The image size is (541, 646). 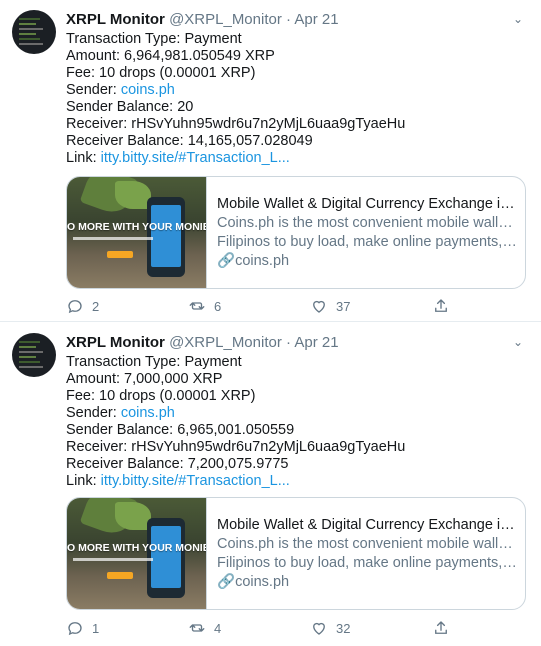 I want to click on amount: Amount: 6,964,981.050549 XRP, so click(x=170, y=56).